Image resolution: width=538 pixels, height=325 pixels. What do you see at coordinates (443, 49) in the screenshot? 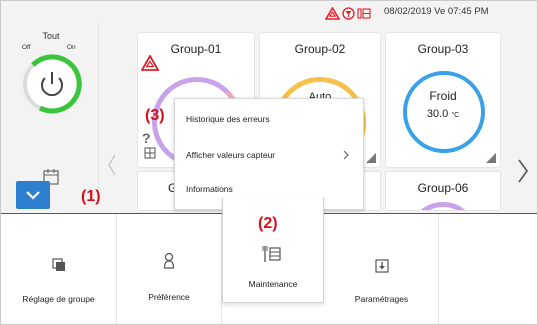
I see `group-name: Group-03` at bounding box center [443, 49].